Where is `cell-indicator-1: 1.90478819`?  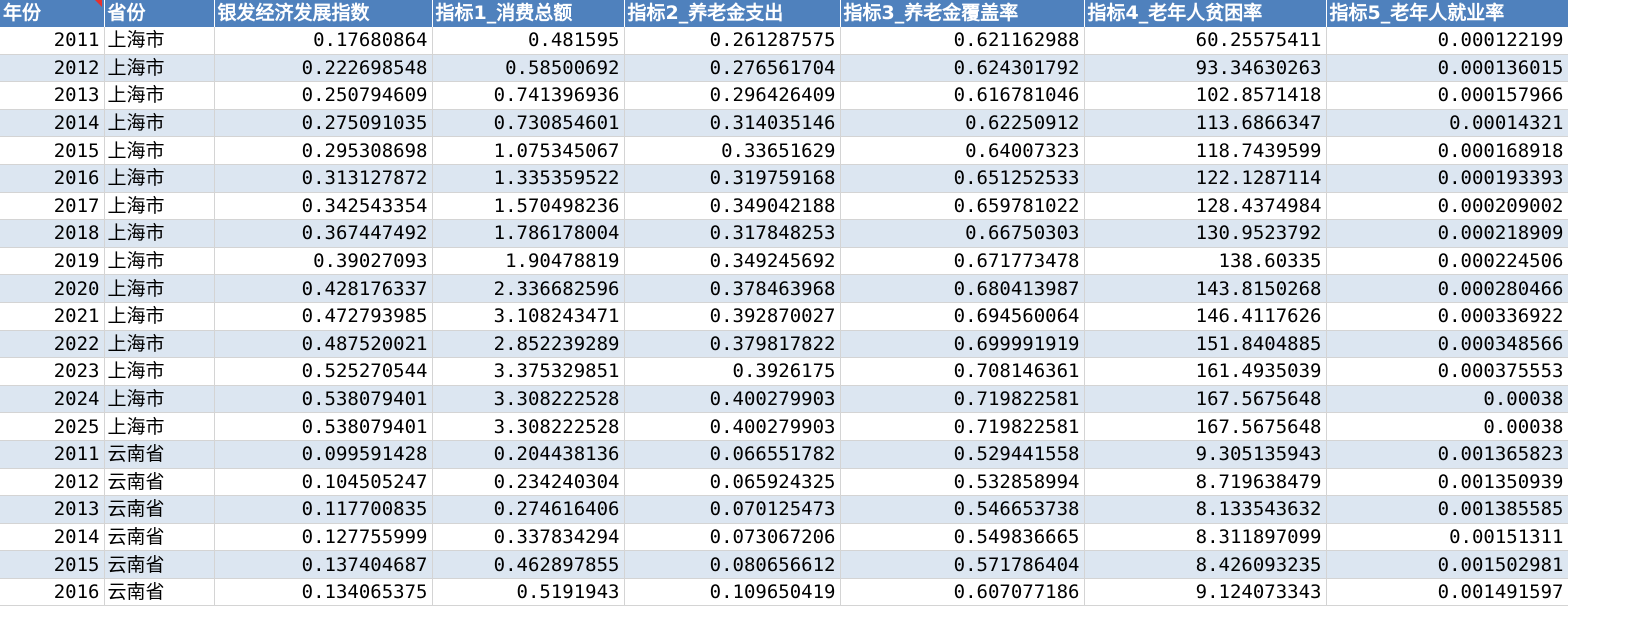 cell-indicator-1: 1.90478819 is located at coordinates (528, 261).